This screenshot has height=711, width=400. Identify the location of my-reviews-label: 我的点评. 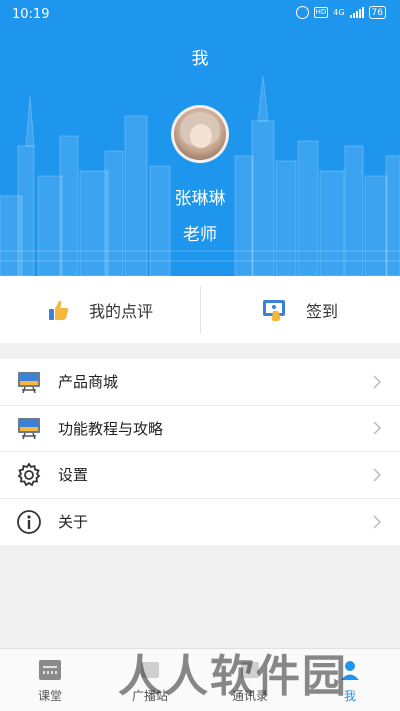
(120, 311).